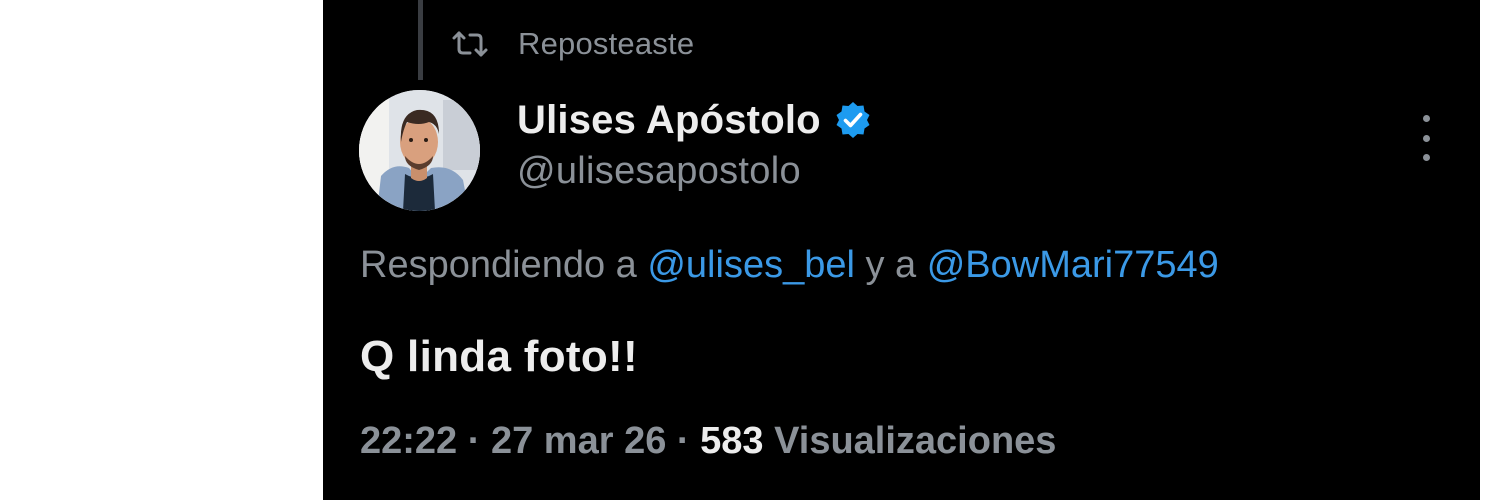 The image size is (1500, 500). What do you see at coordinates (731, 441) in the screenshot?
I see `views-count: 583` at bounding box center [731, 441].